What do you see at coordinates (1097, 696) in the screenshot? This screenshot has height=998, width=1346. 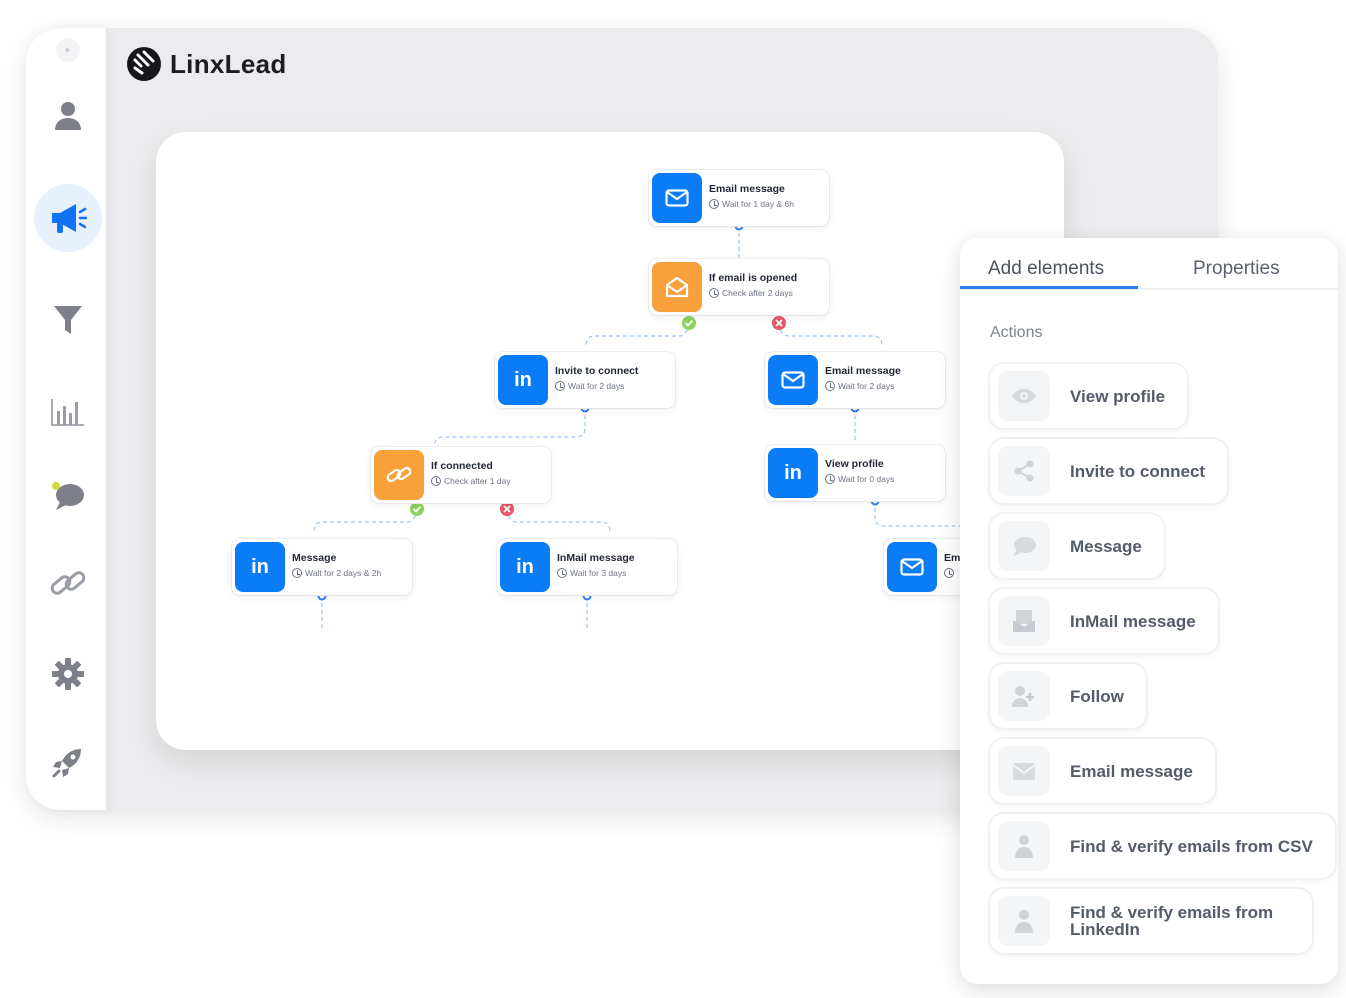 I see `action-label: Follow` at bounding box center [1097, 696].